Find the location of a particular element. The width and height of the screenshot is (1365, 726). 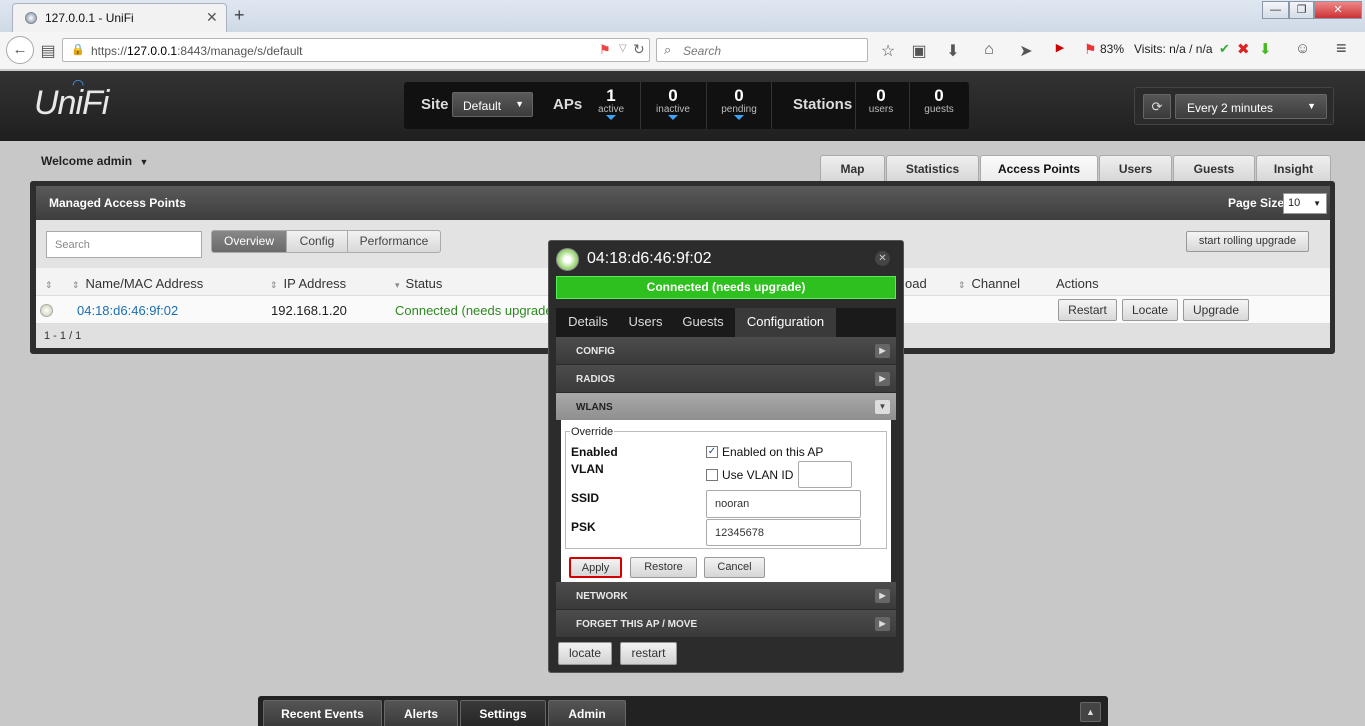

tab-alerts: Alerts is located at coordinates (421, 713).